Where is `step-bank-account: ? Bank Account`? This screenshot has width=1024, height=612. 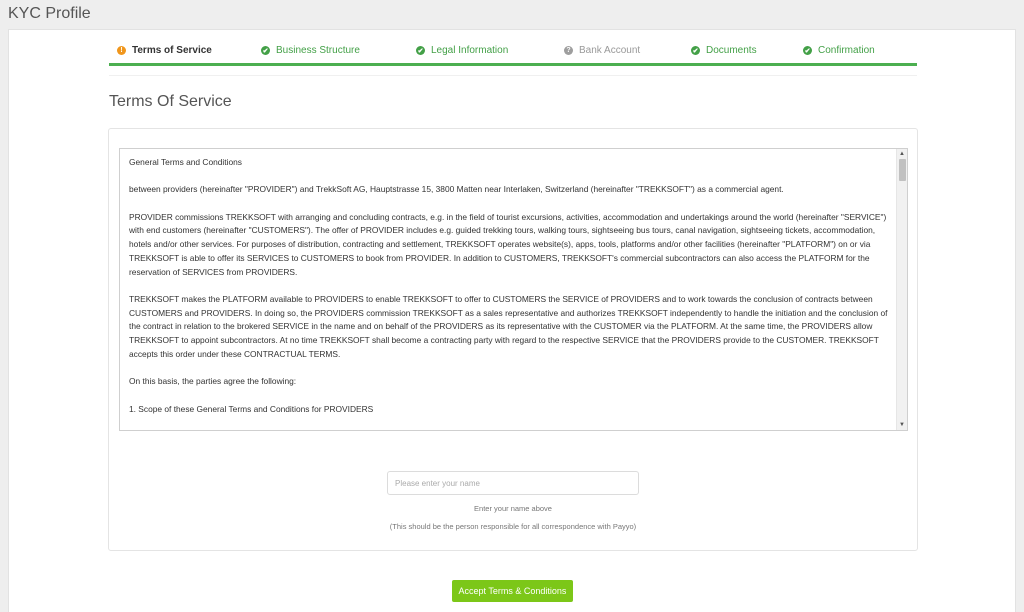 step-bank-account: ? Bank Account is located at coordinates (602, 50).